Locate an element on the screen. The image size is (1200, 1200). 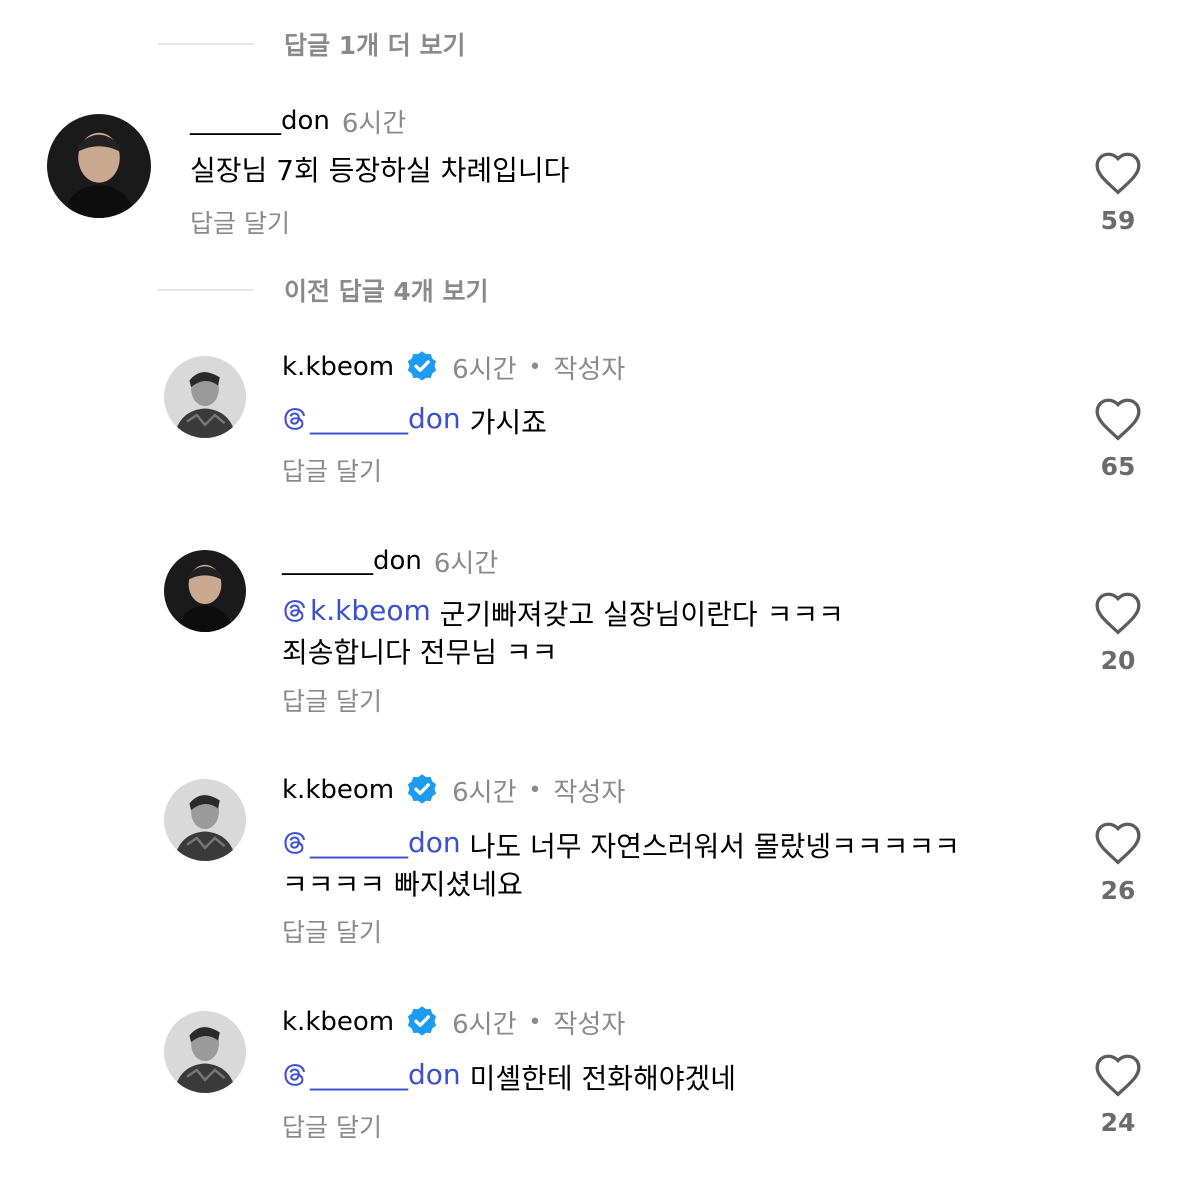
view-more-replies: 답글 1개 더 보기 is located at coordinates (312, 44).